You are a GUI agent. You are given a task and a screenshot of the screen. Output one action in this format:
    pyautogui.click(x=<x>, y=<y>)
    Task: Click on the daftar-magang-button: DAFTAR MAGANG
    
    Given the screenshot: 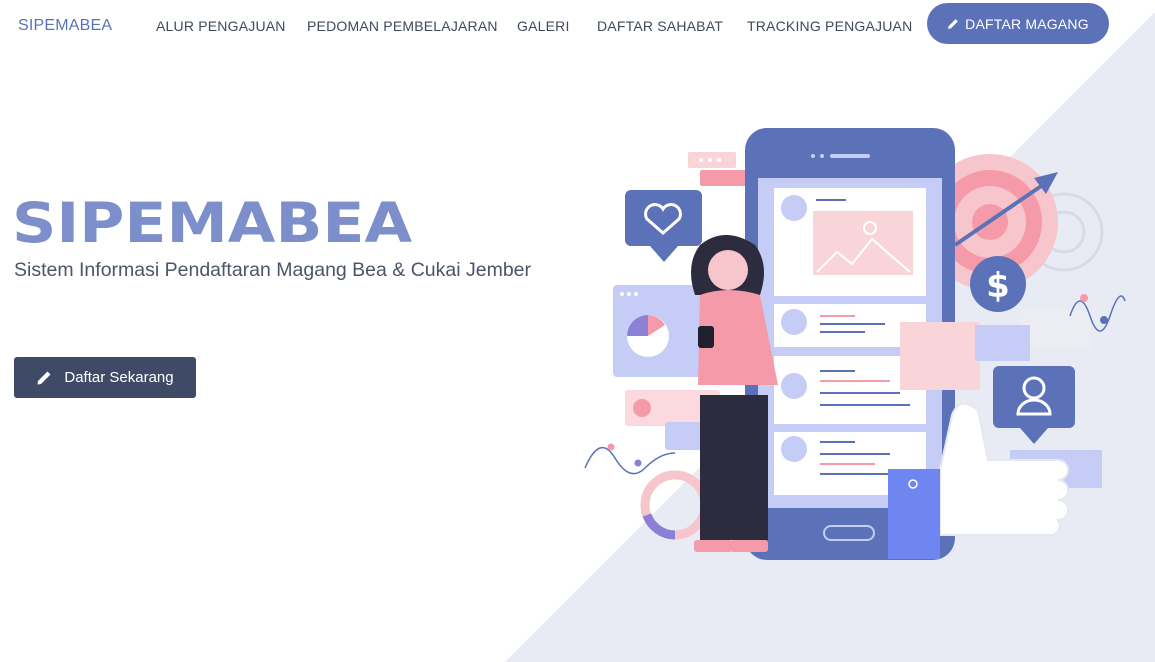 What is the action you would take?
    pyautogui.click(x=1018, y=23)
    